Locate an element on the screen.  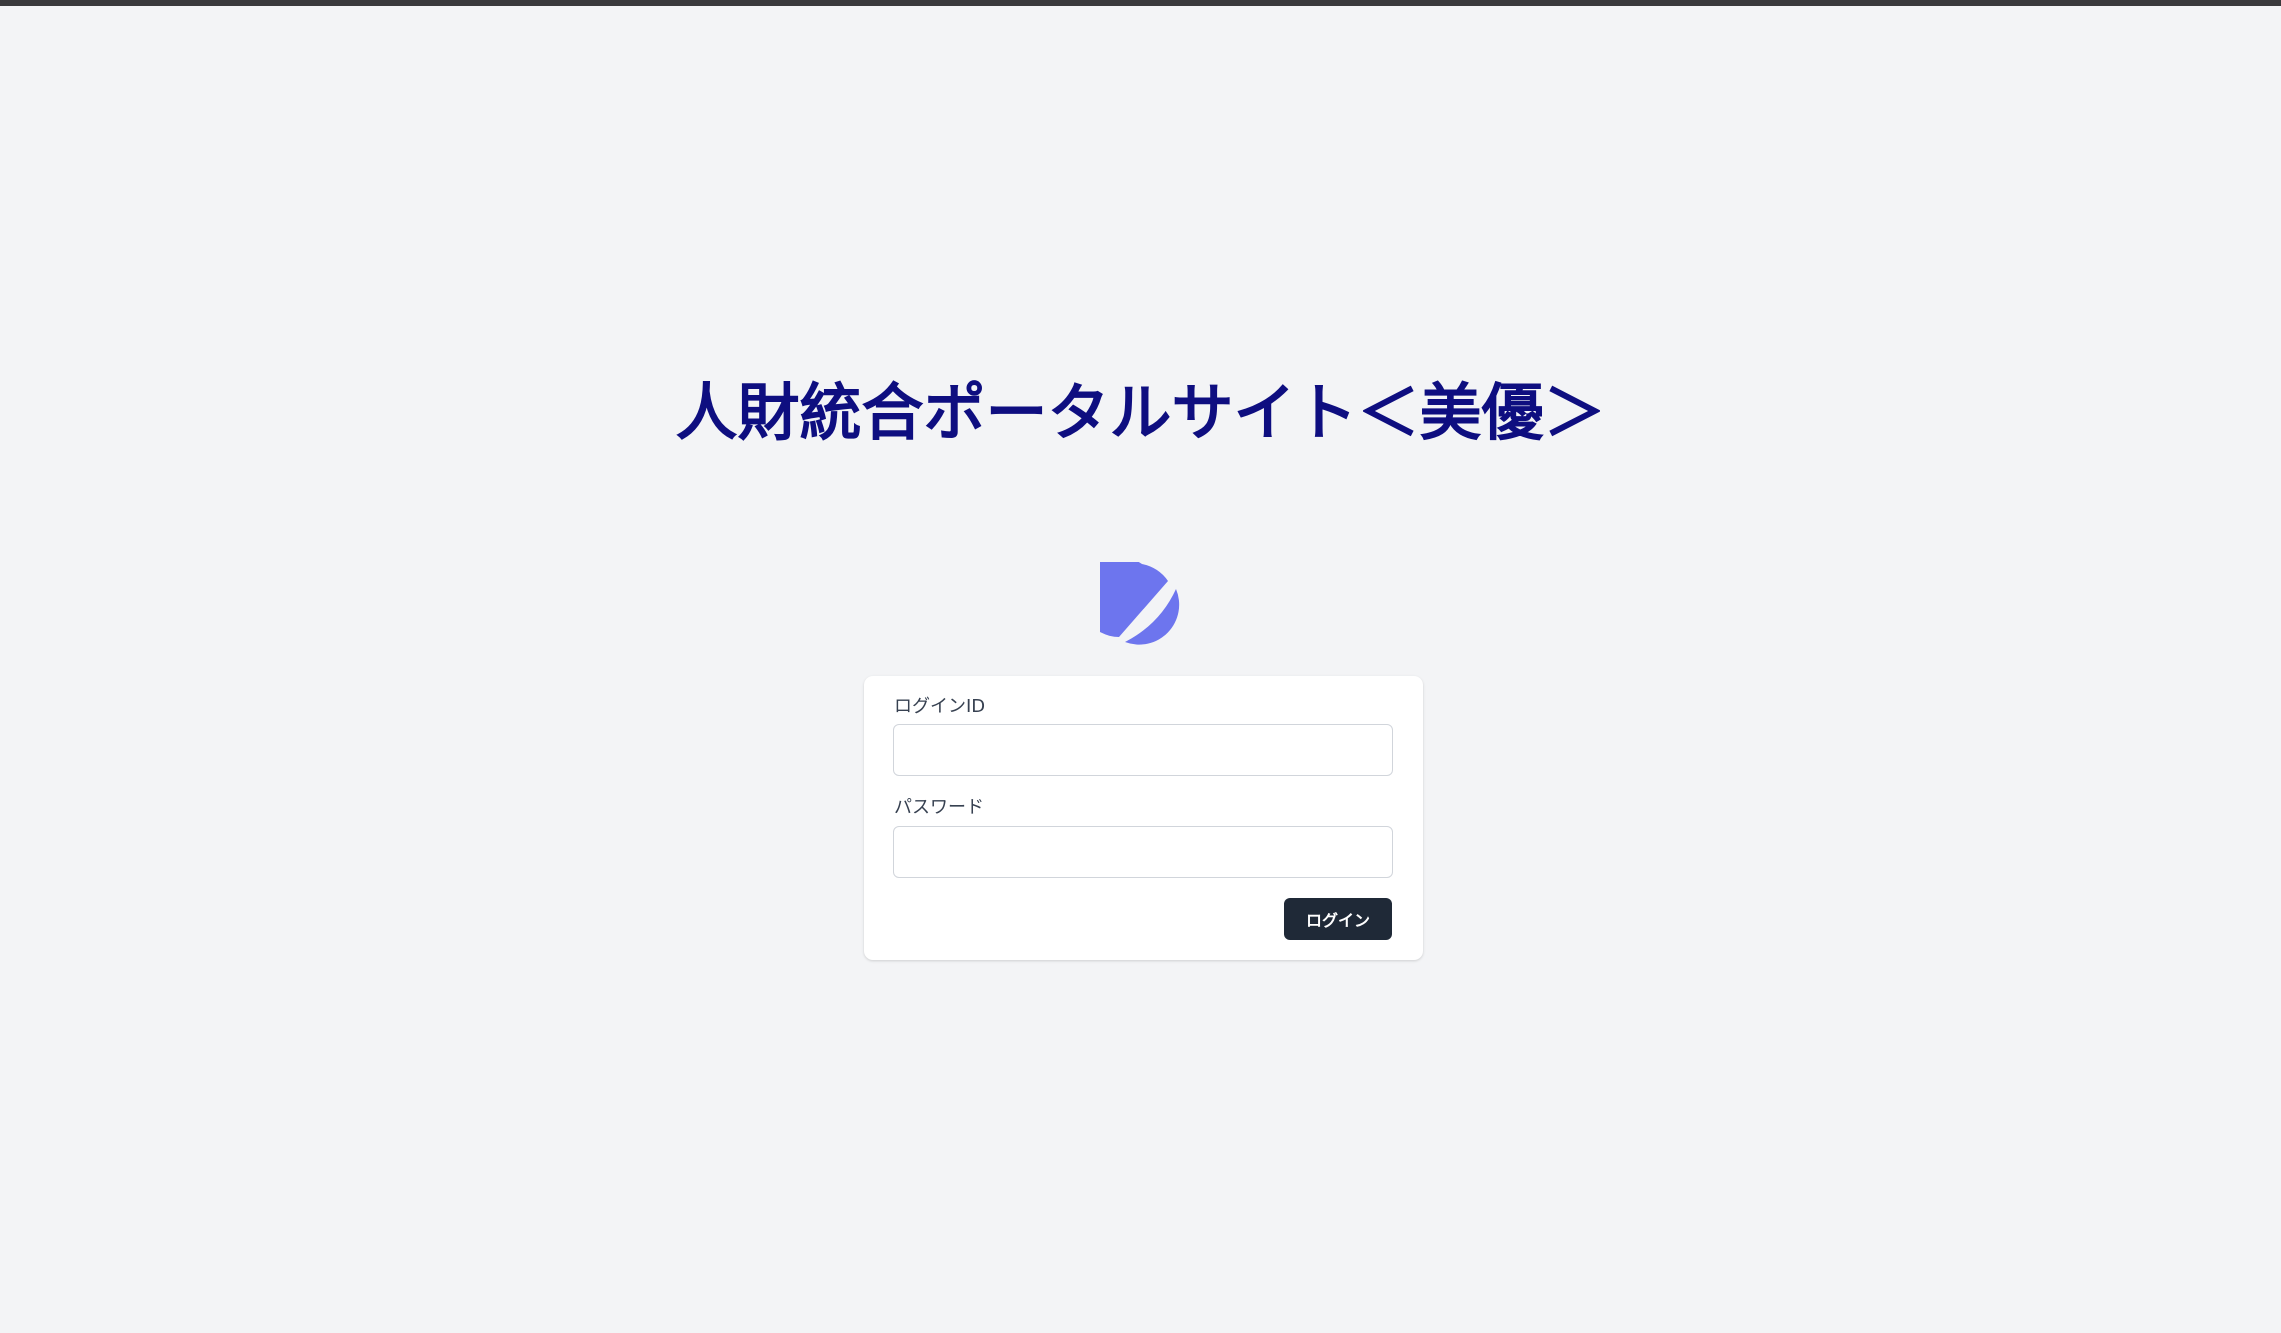
password-label: パスワード is located at coordinates (939, 807).